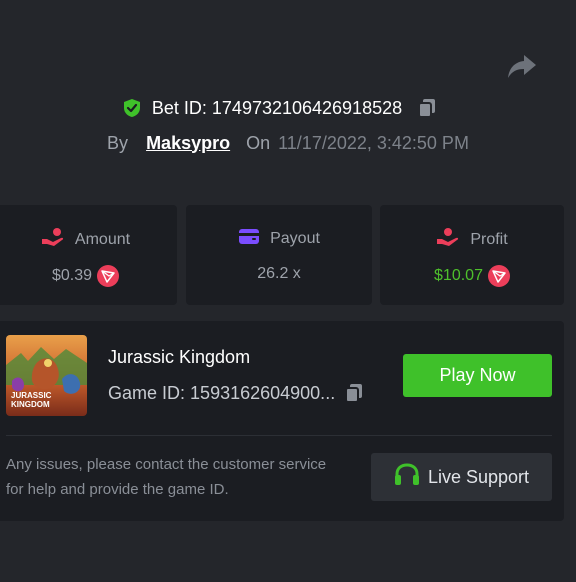 The image size is (576, 582). I want to click on username-link: Maksypro, so click(188, 143).